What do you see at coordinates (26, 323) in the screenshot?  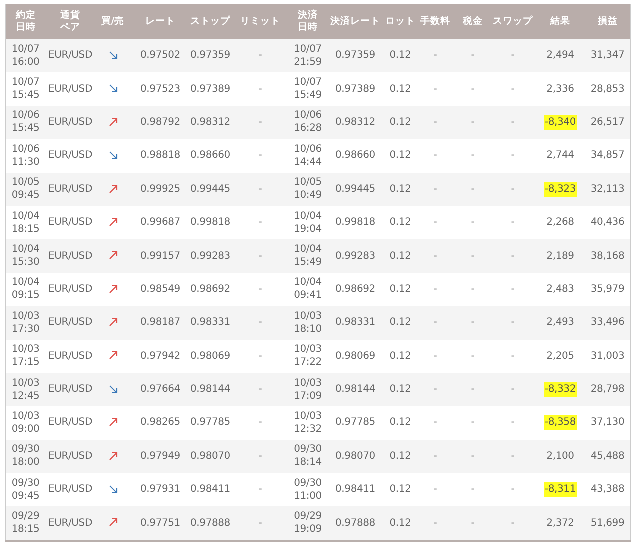 I see `table-cell: 10/03 17:30` at bounding box center [26, 323].